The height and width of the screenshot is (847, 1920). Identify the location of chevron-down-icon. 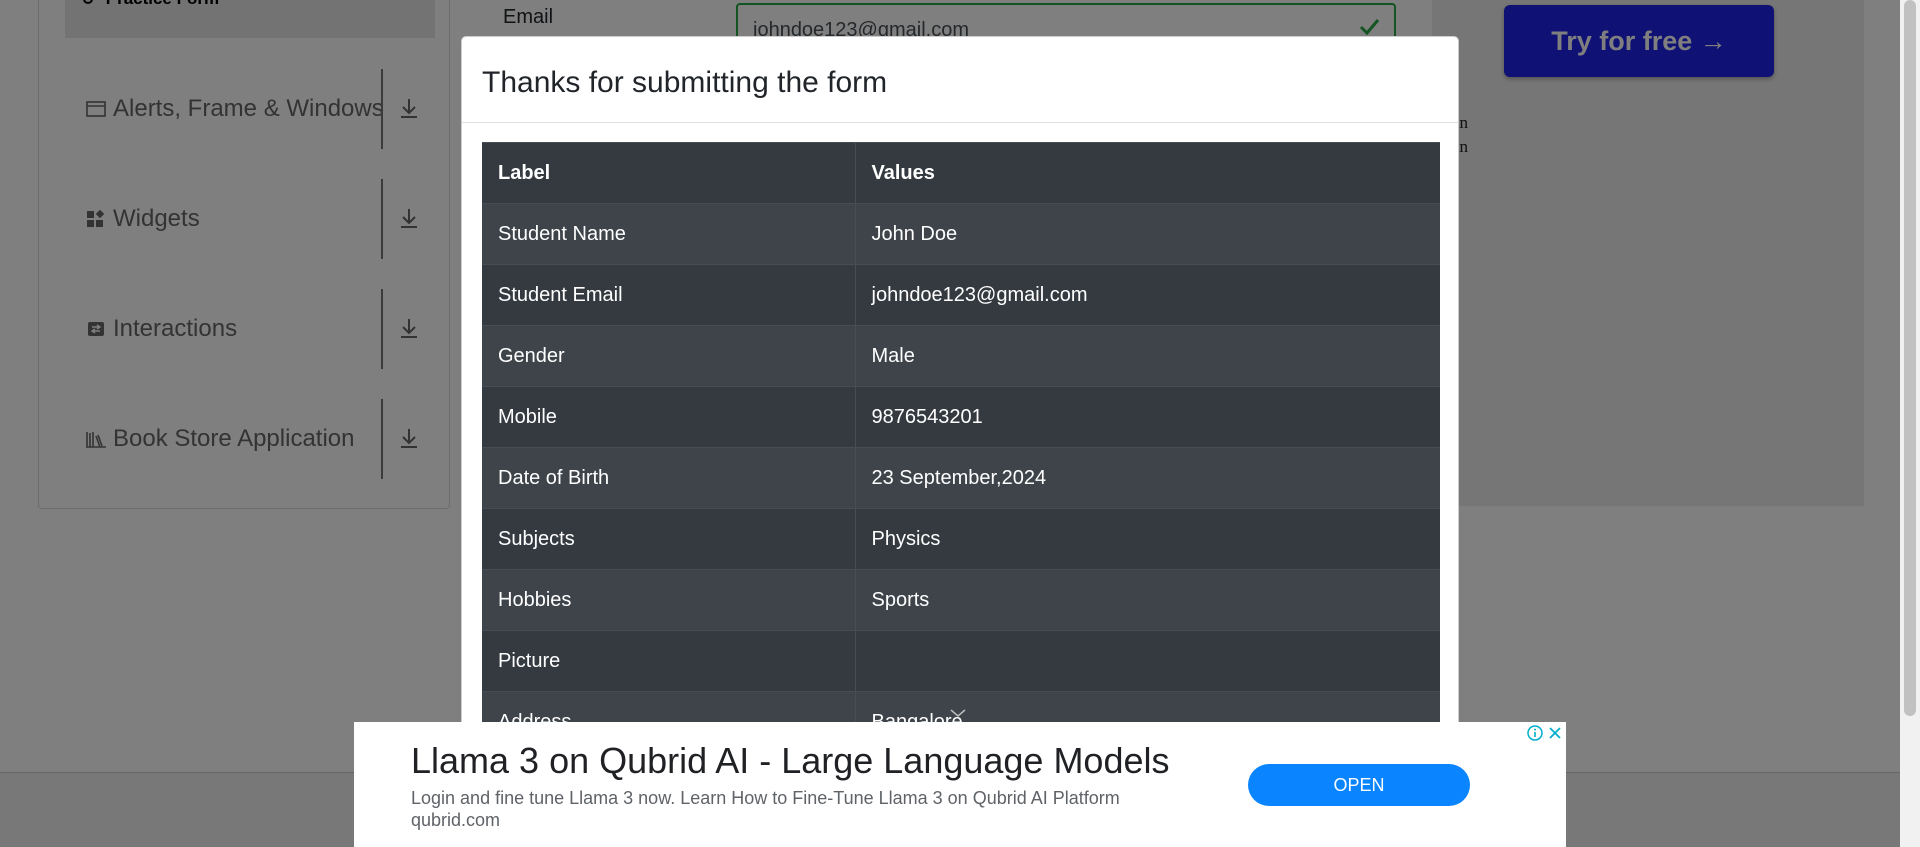
(958, 713).